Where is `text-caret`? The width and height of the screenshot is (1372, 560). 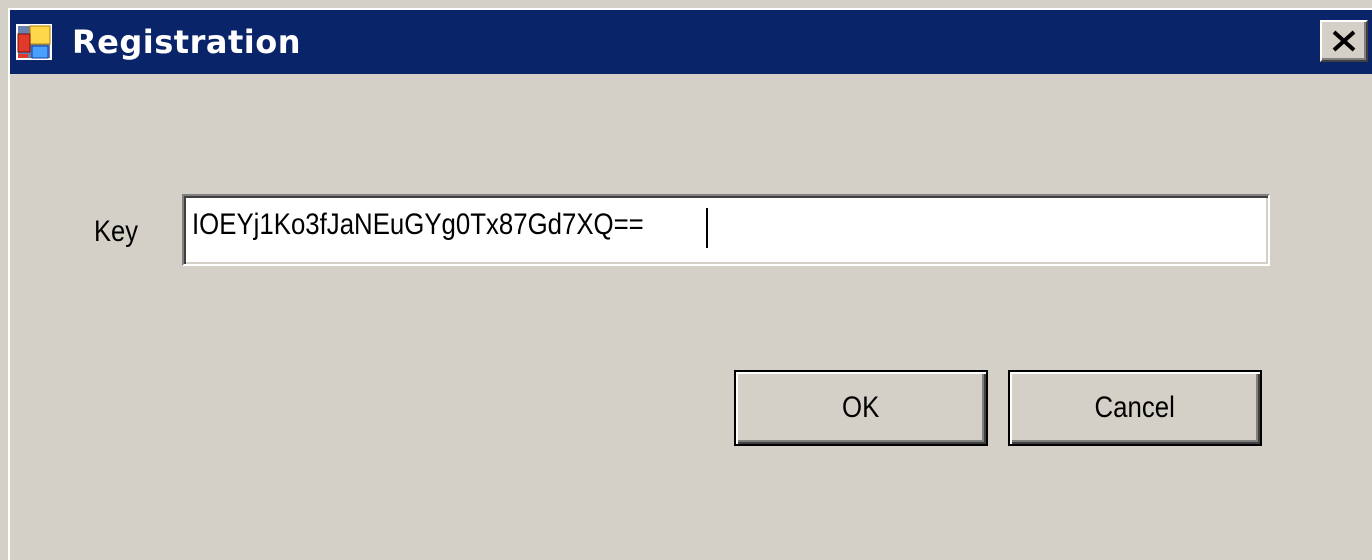
text-caret is located at coordinates (707, 228).